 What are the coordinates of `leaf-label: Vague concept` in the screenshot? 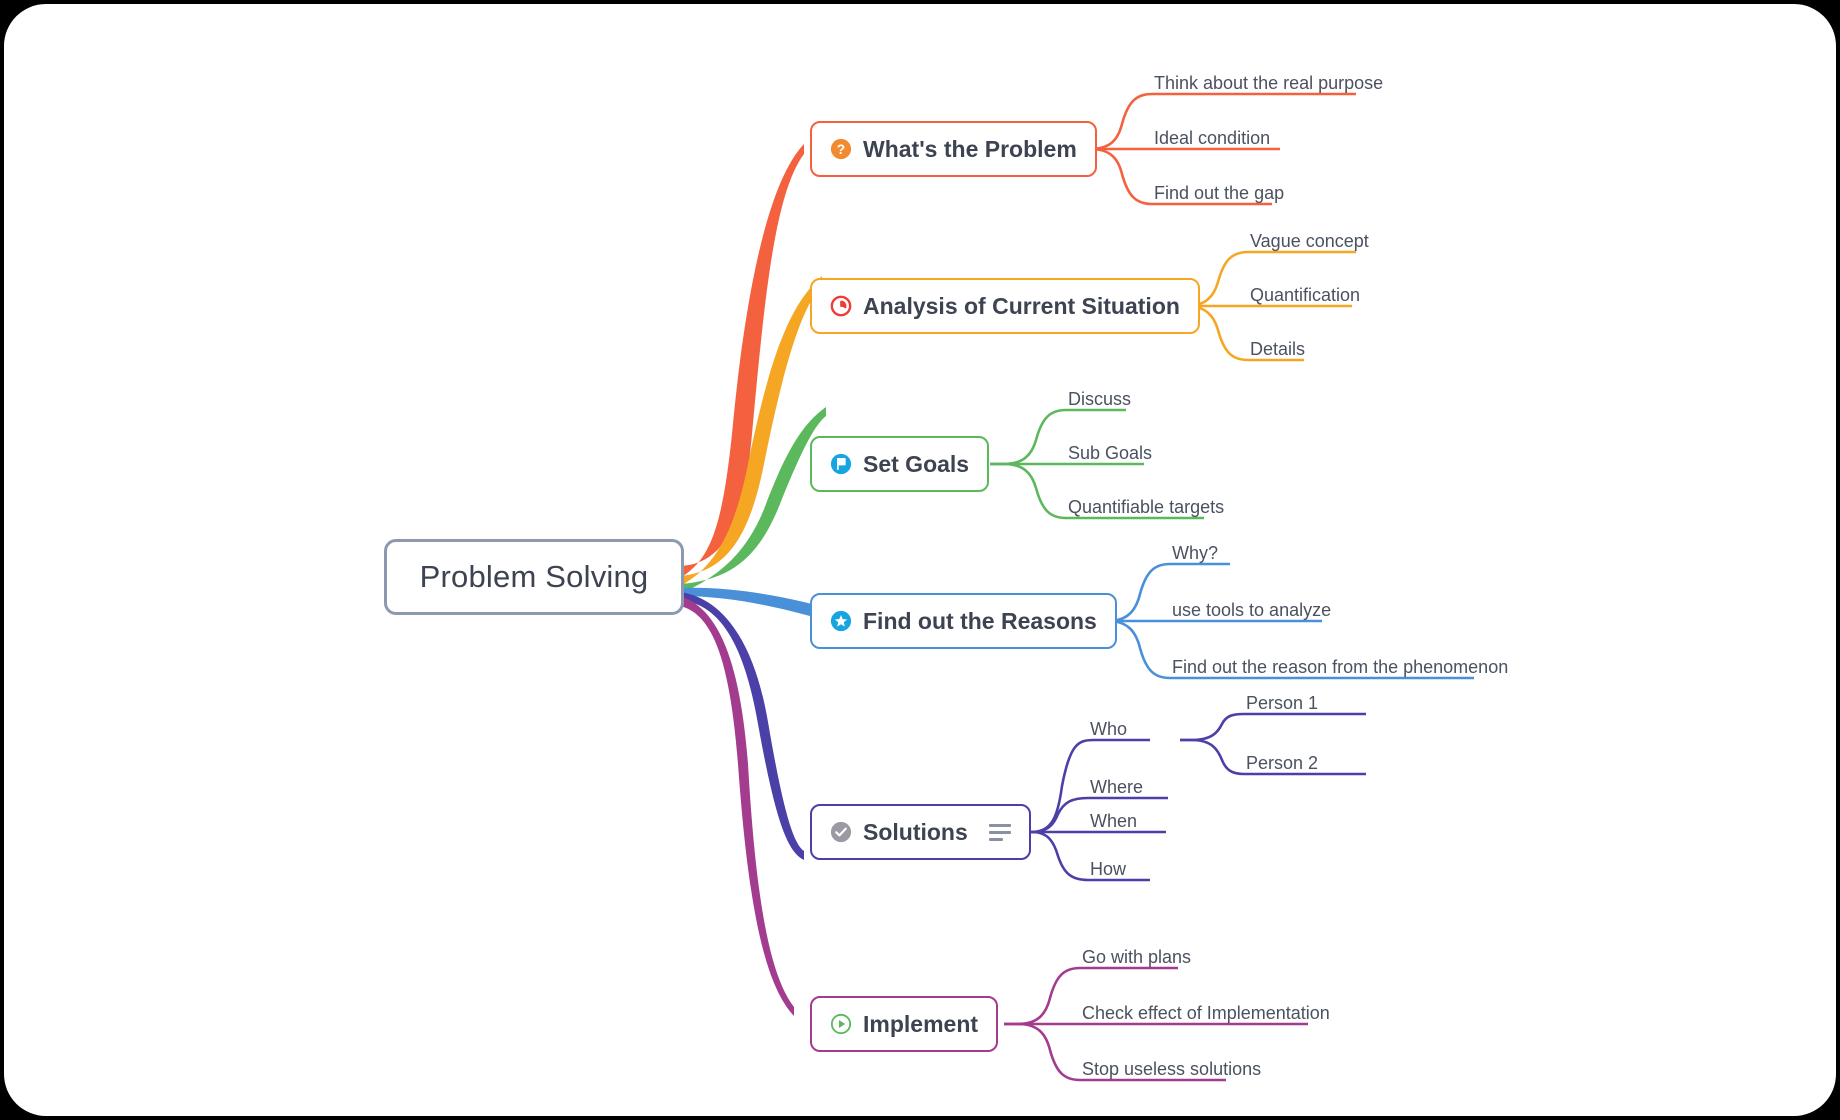 It's located at (1309, 241).